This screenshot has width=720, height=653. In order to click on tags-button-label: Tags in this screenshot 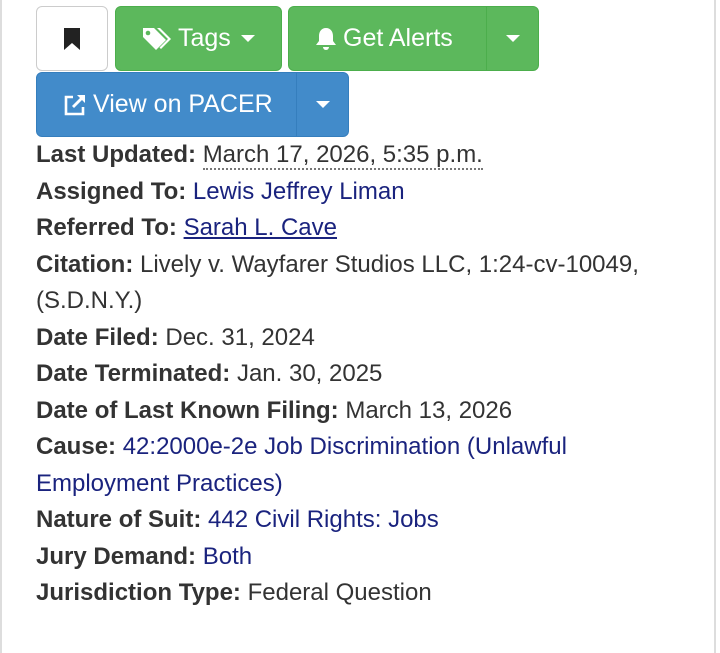, I will do `click(204, 38)`.